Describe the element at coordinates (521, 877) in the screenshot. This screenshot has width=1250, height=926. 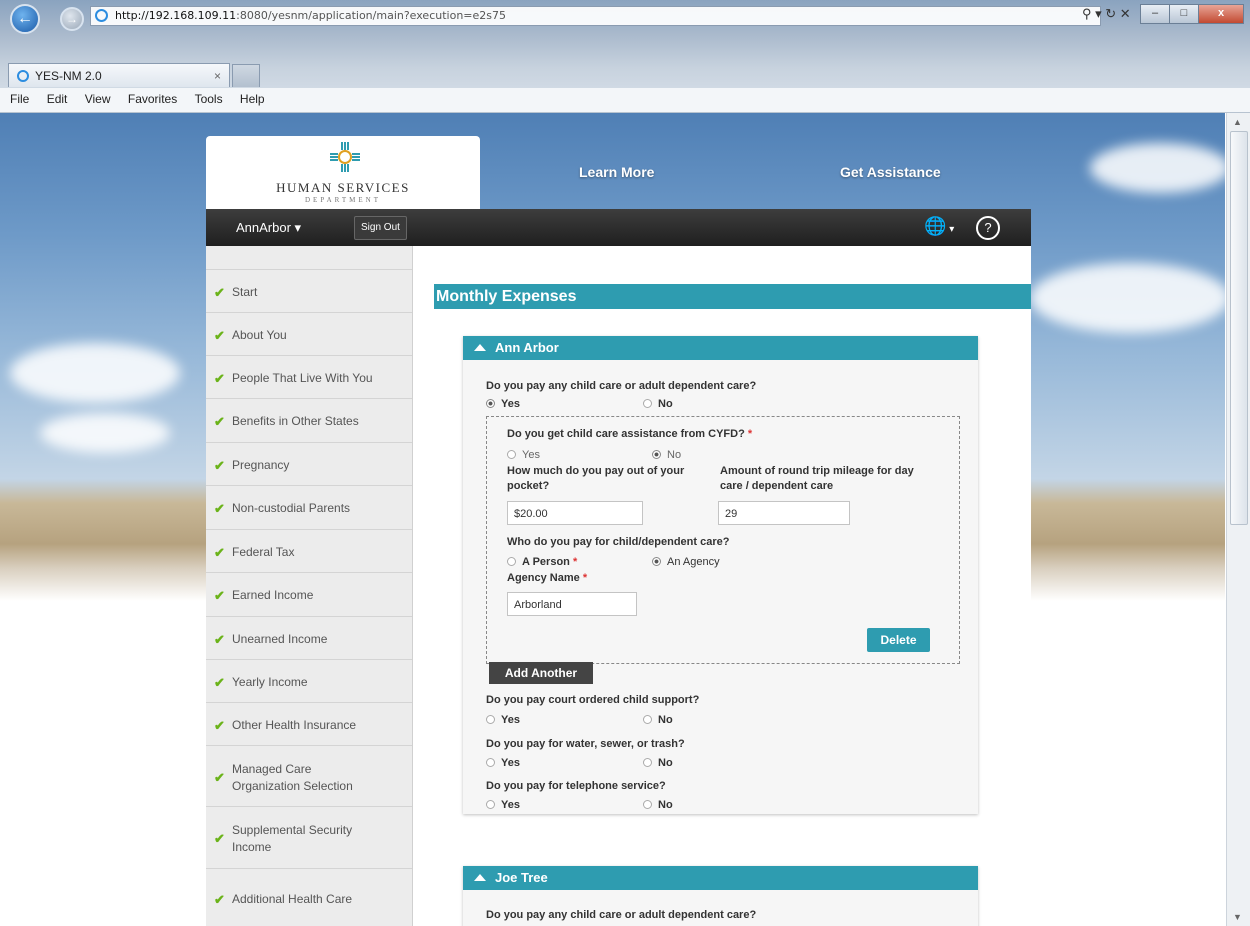
I see `member-name: Joe Tree` at that location.